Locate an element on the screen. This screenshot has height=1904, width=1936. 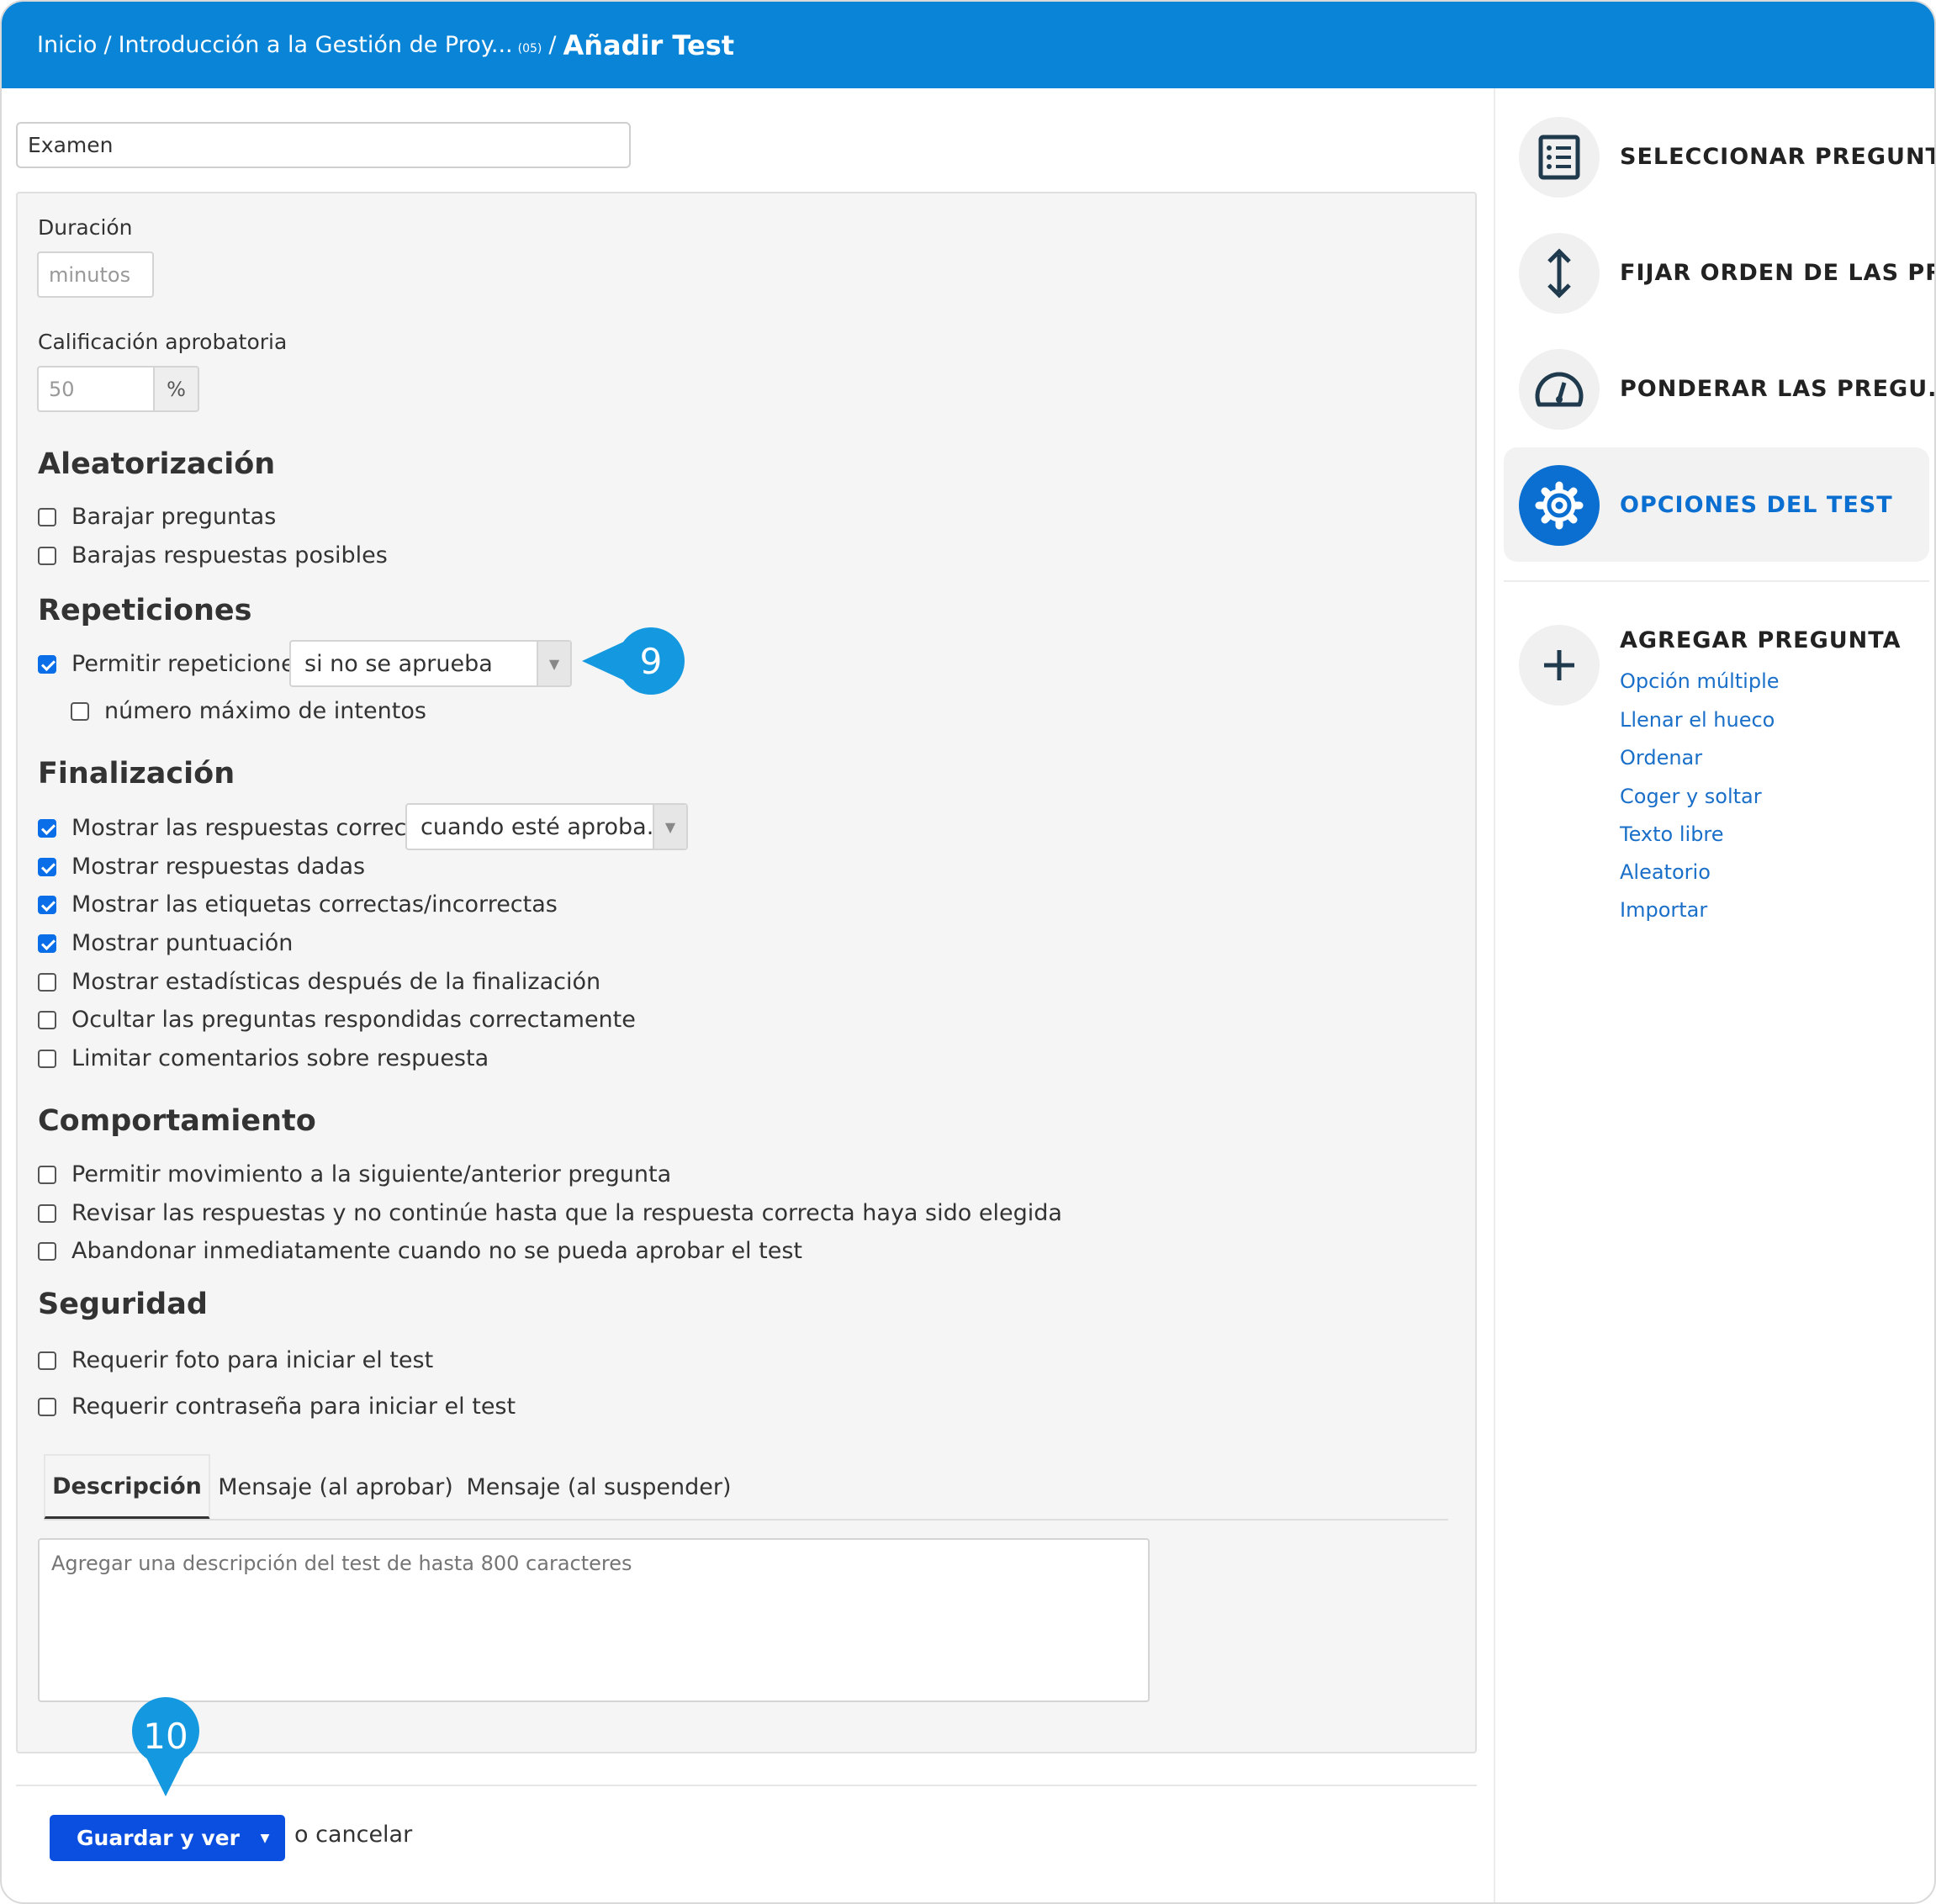
repetition-mode-select: si no se aprueba ▼ is located at coordinates (431, 663).